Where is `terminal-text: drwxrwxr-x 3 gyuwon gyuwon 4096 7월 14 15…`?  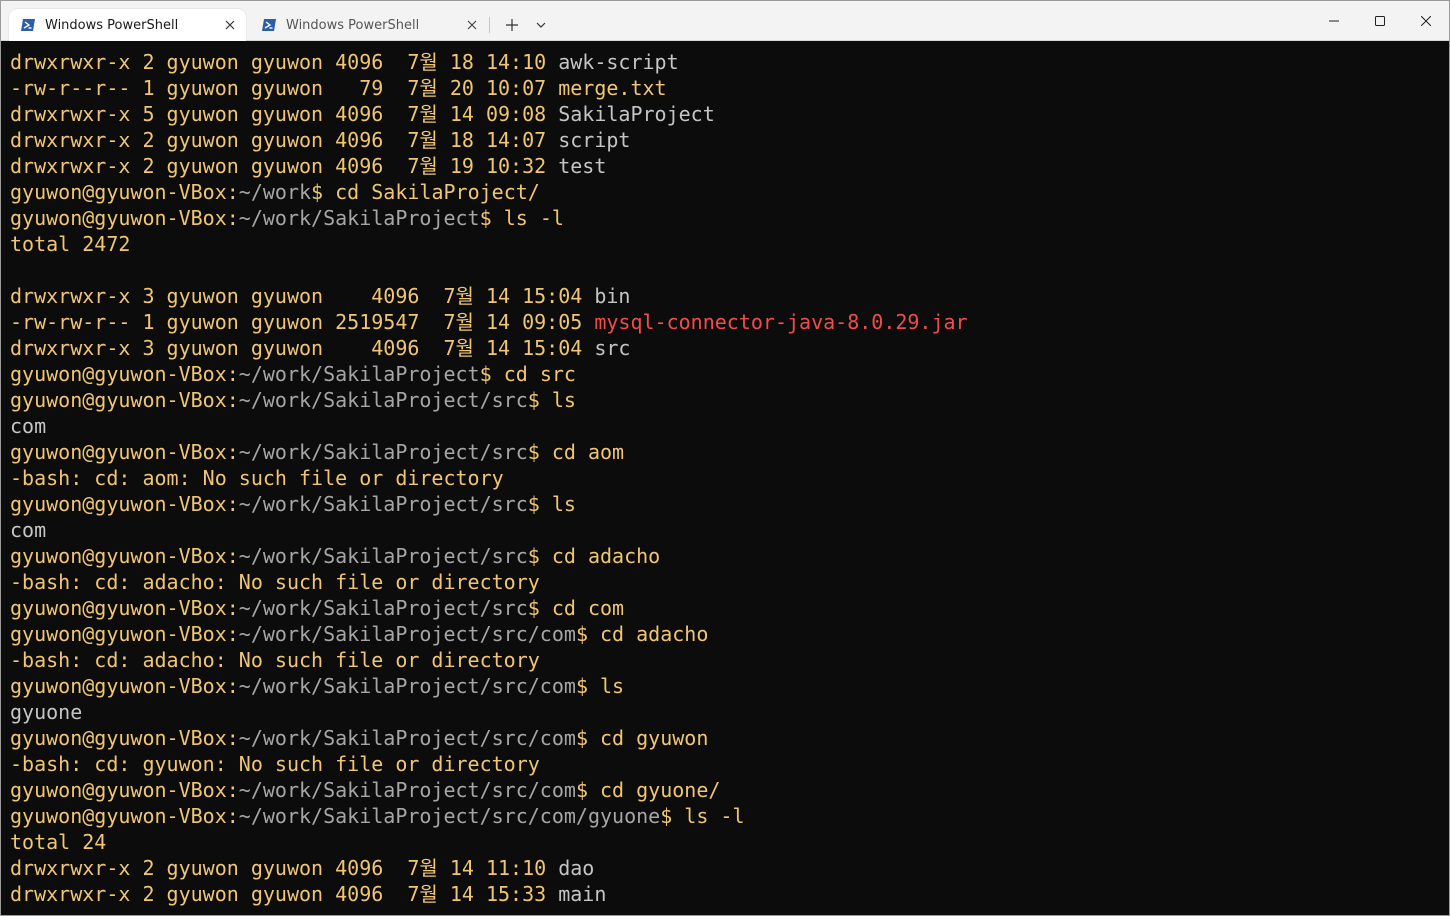 terminal-text: drwxrwxr-x 3 gyuwon gyuwon 4096 7월 14 15… is located at coordinates (302, 348).